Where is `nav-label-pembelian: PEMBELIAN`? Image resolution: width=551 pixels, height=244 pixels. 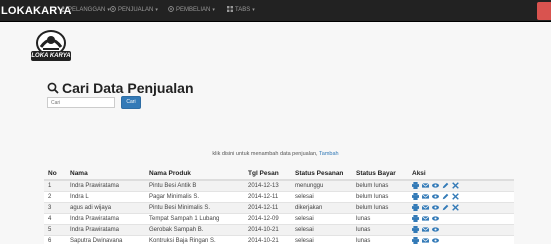
nav-label-pembelian: PEMBELIAN is located at coordinates (193, 10).